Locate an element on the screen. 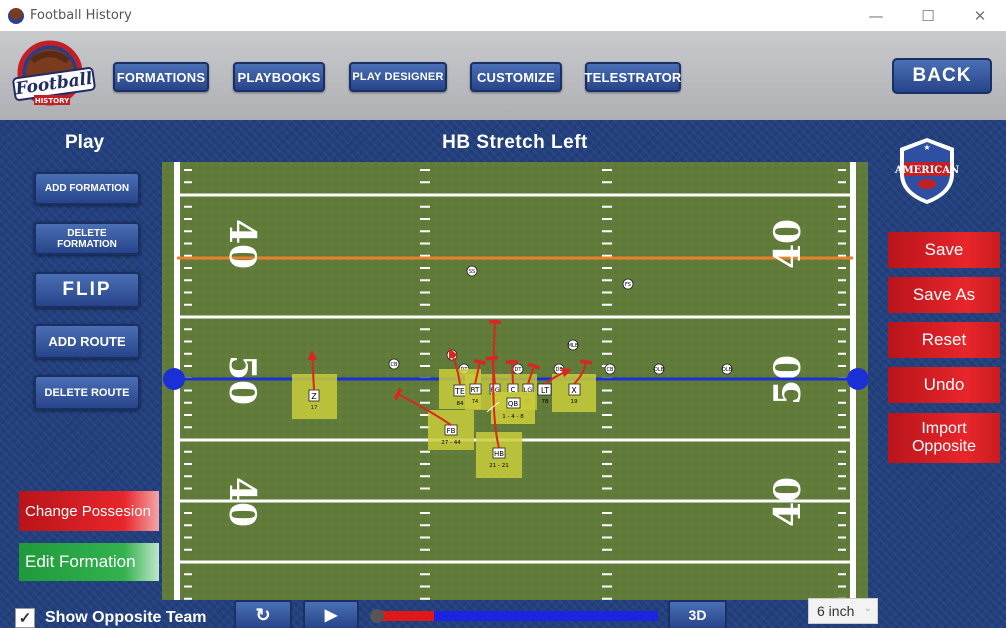 Image resolution: width=1006 pixels, height=628 pixels. team-badge: AMERICAN ★ is located at coordinates (926, 171).